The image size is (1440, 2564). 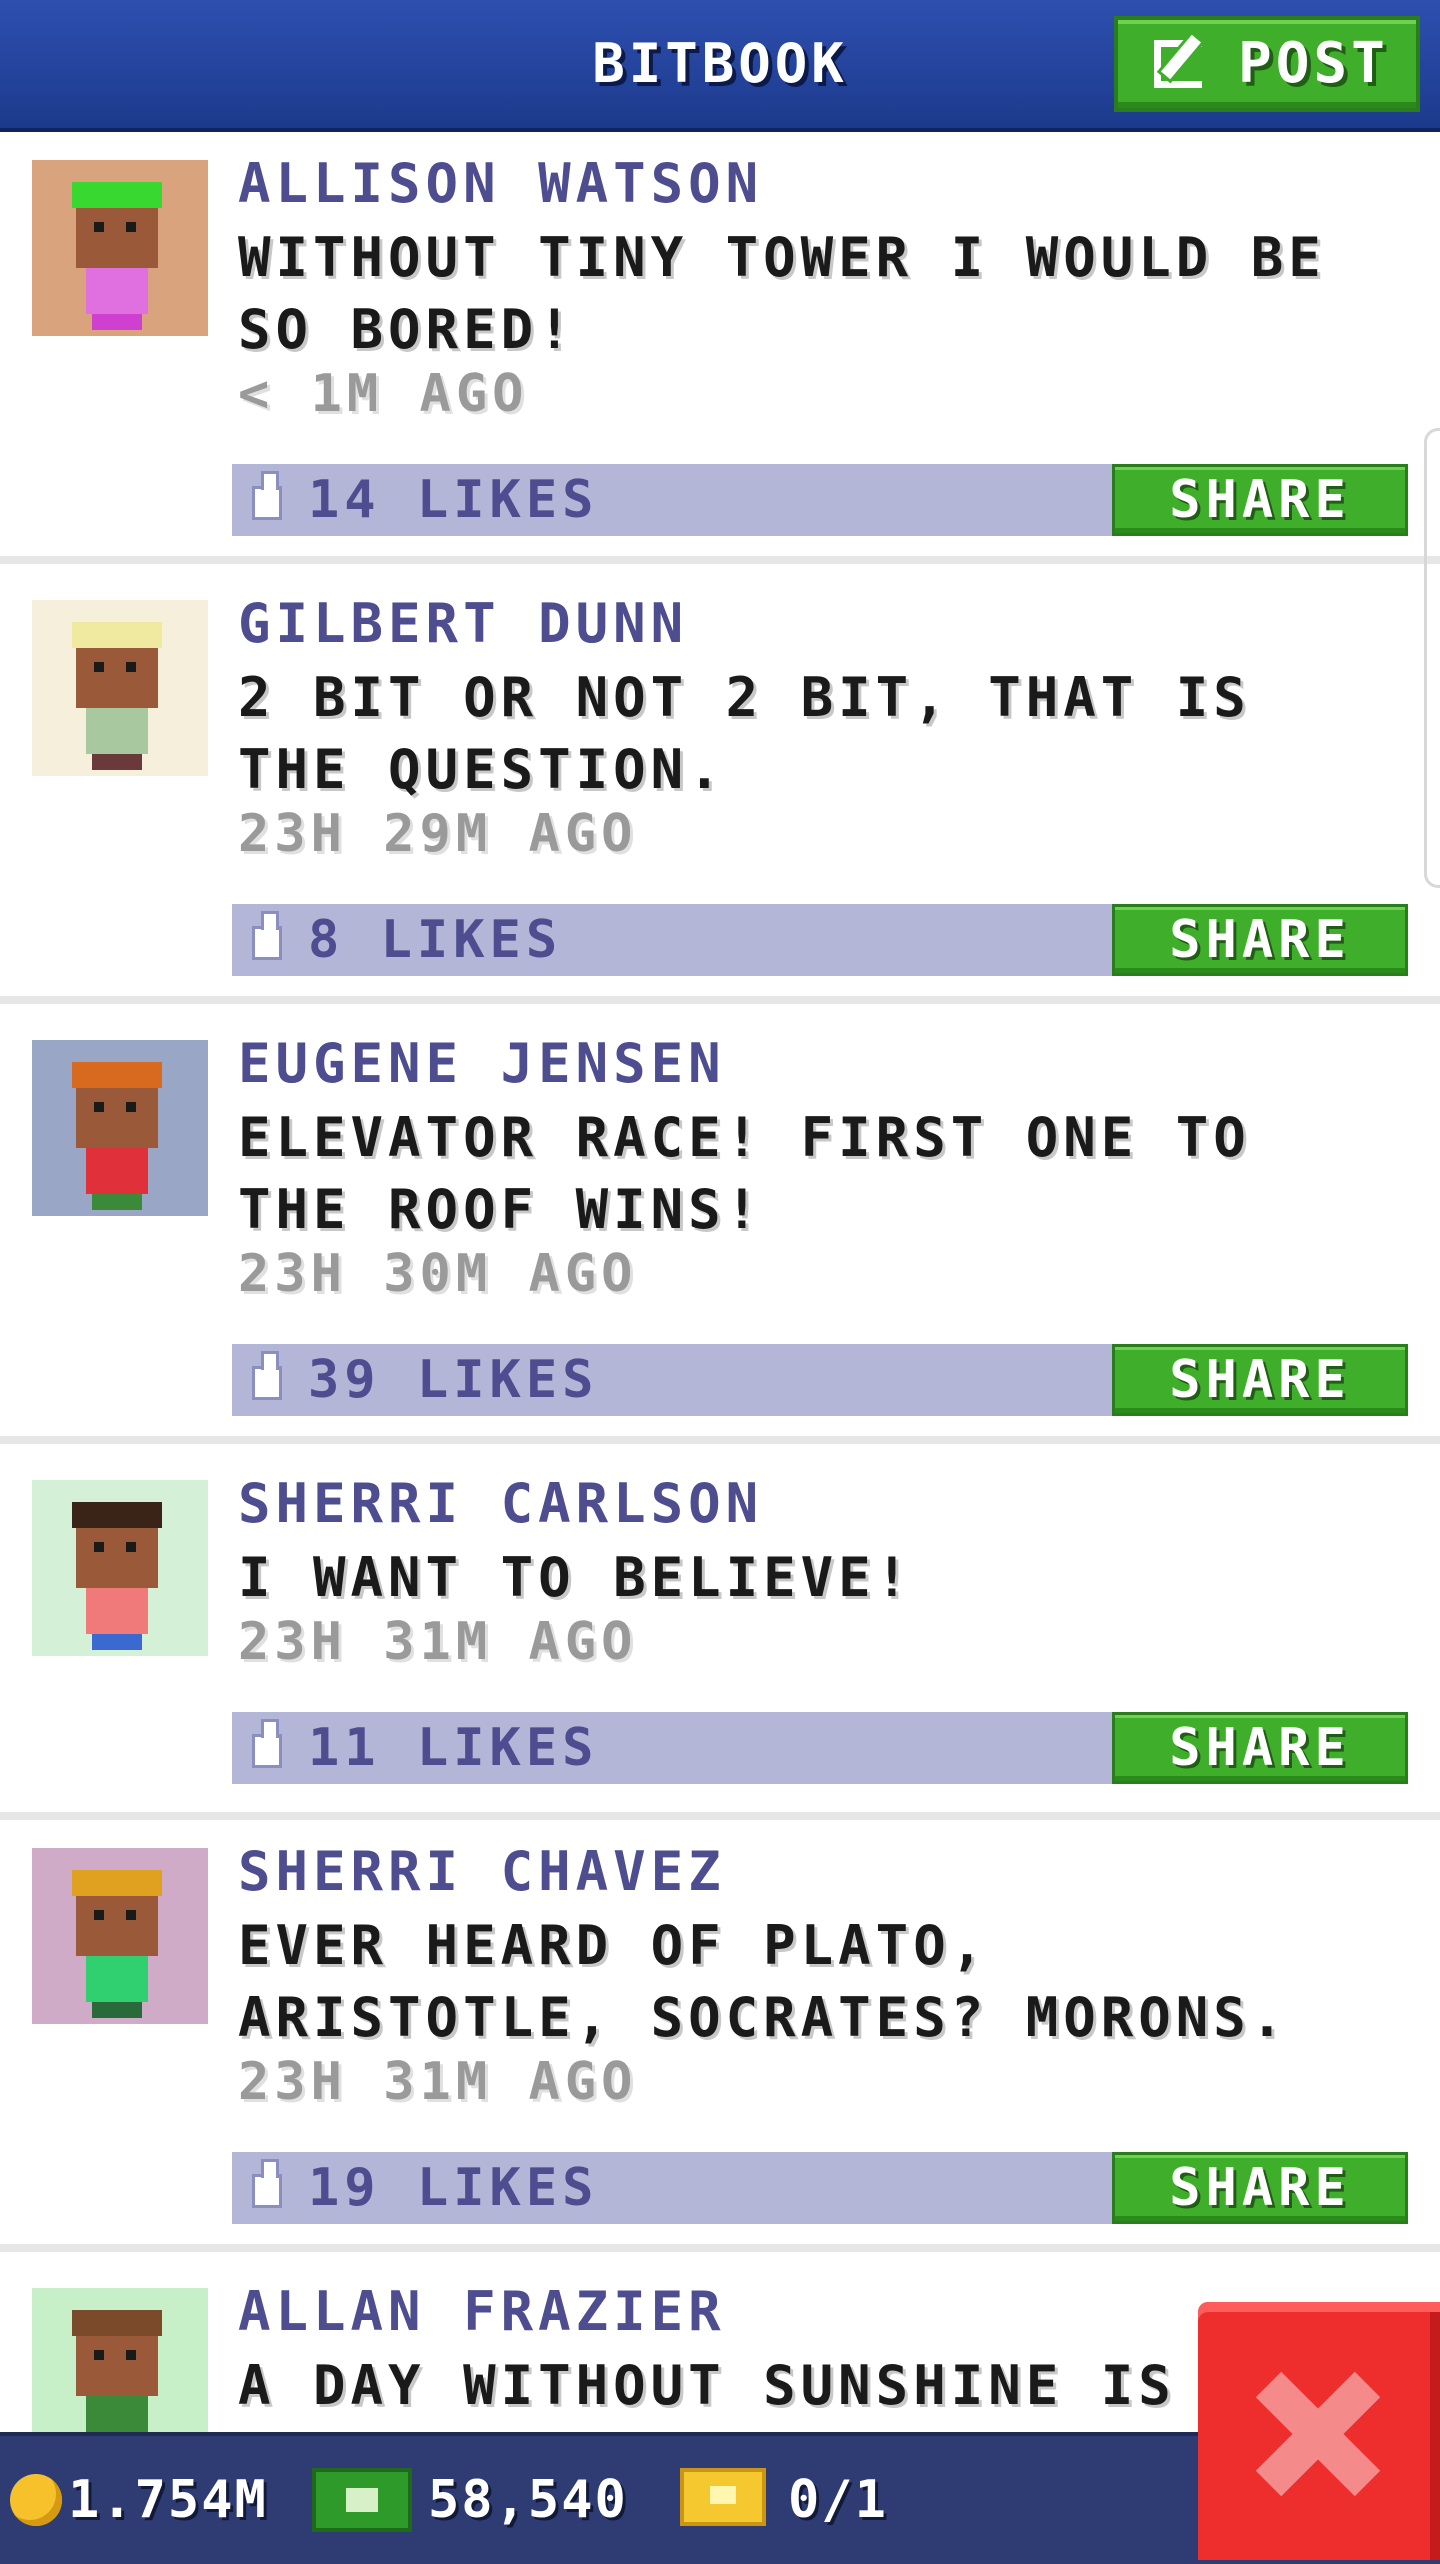 What do you see at coordinates (820, 1380) in the screenshot?
I see `like-bar: 39 LIKES SHARE` at bounding box center [820, 1380].